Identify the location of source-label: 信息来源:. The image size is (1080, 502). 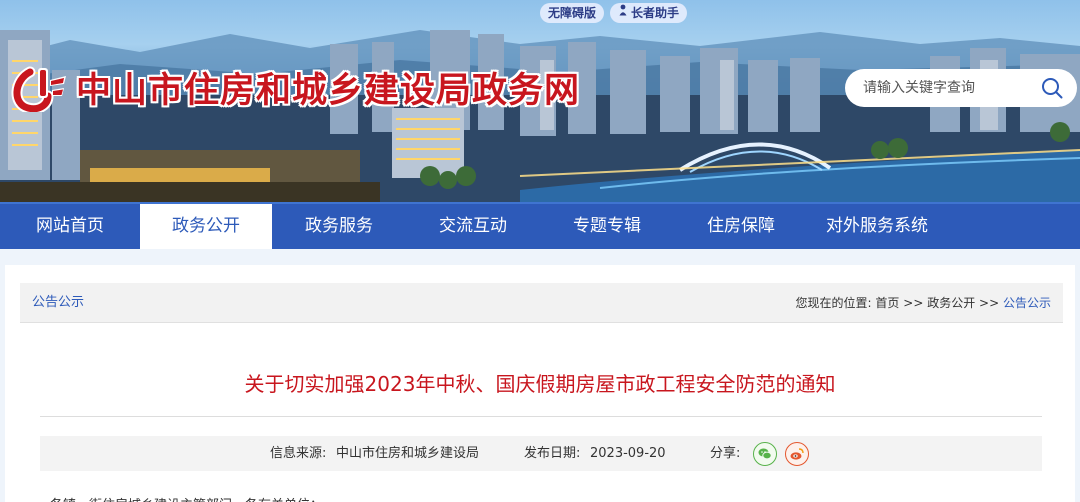
(298, 453).